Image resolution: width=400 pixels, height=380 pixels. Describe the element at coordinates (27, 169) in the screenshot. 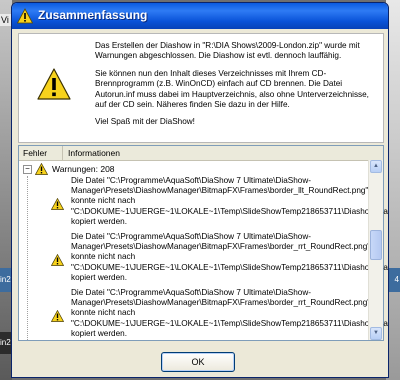

I see `collapse-icon: −` at that location.